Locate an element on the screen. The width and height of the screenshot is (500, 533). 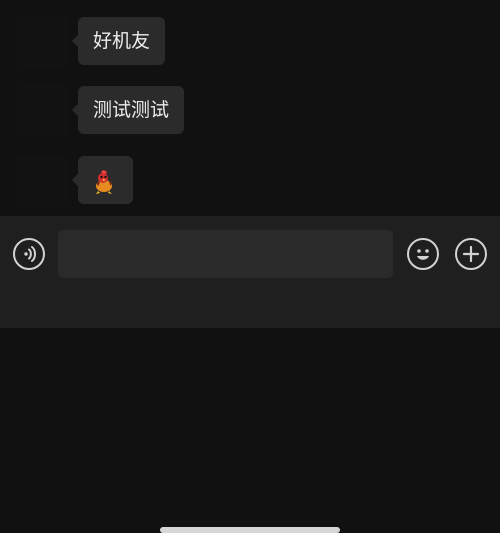
message-row: 好机友 is located at coordinates (250, 41).